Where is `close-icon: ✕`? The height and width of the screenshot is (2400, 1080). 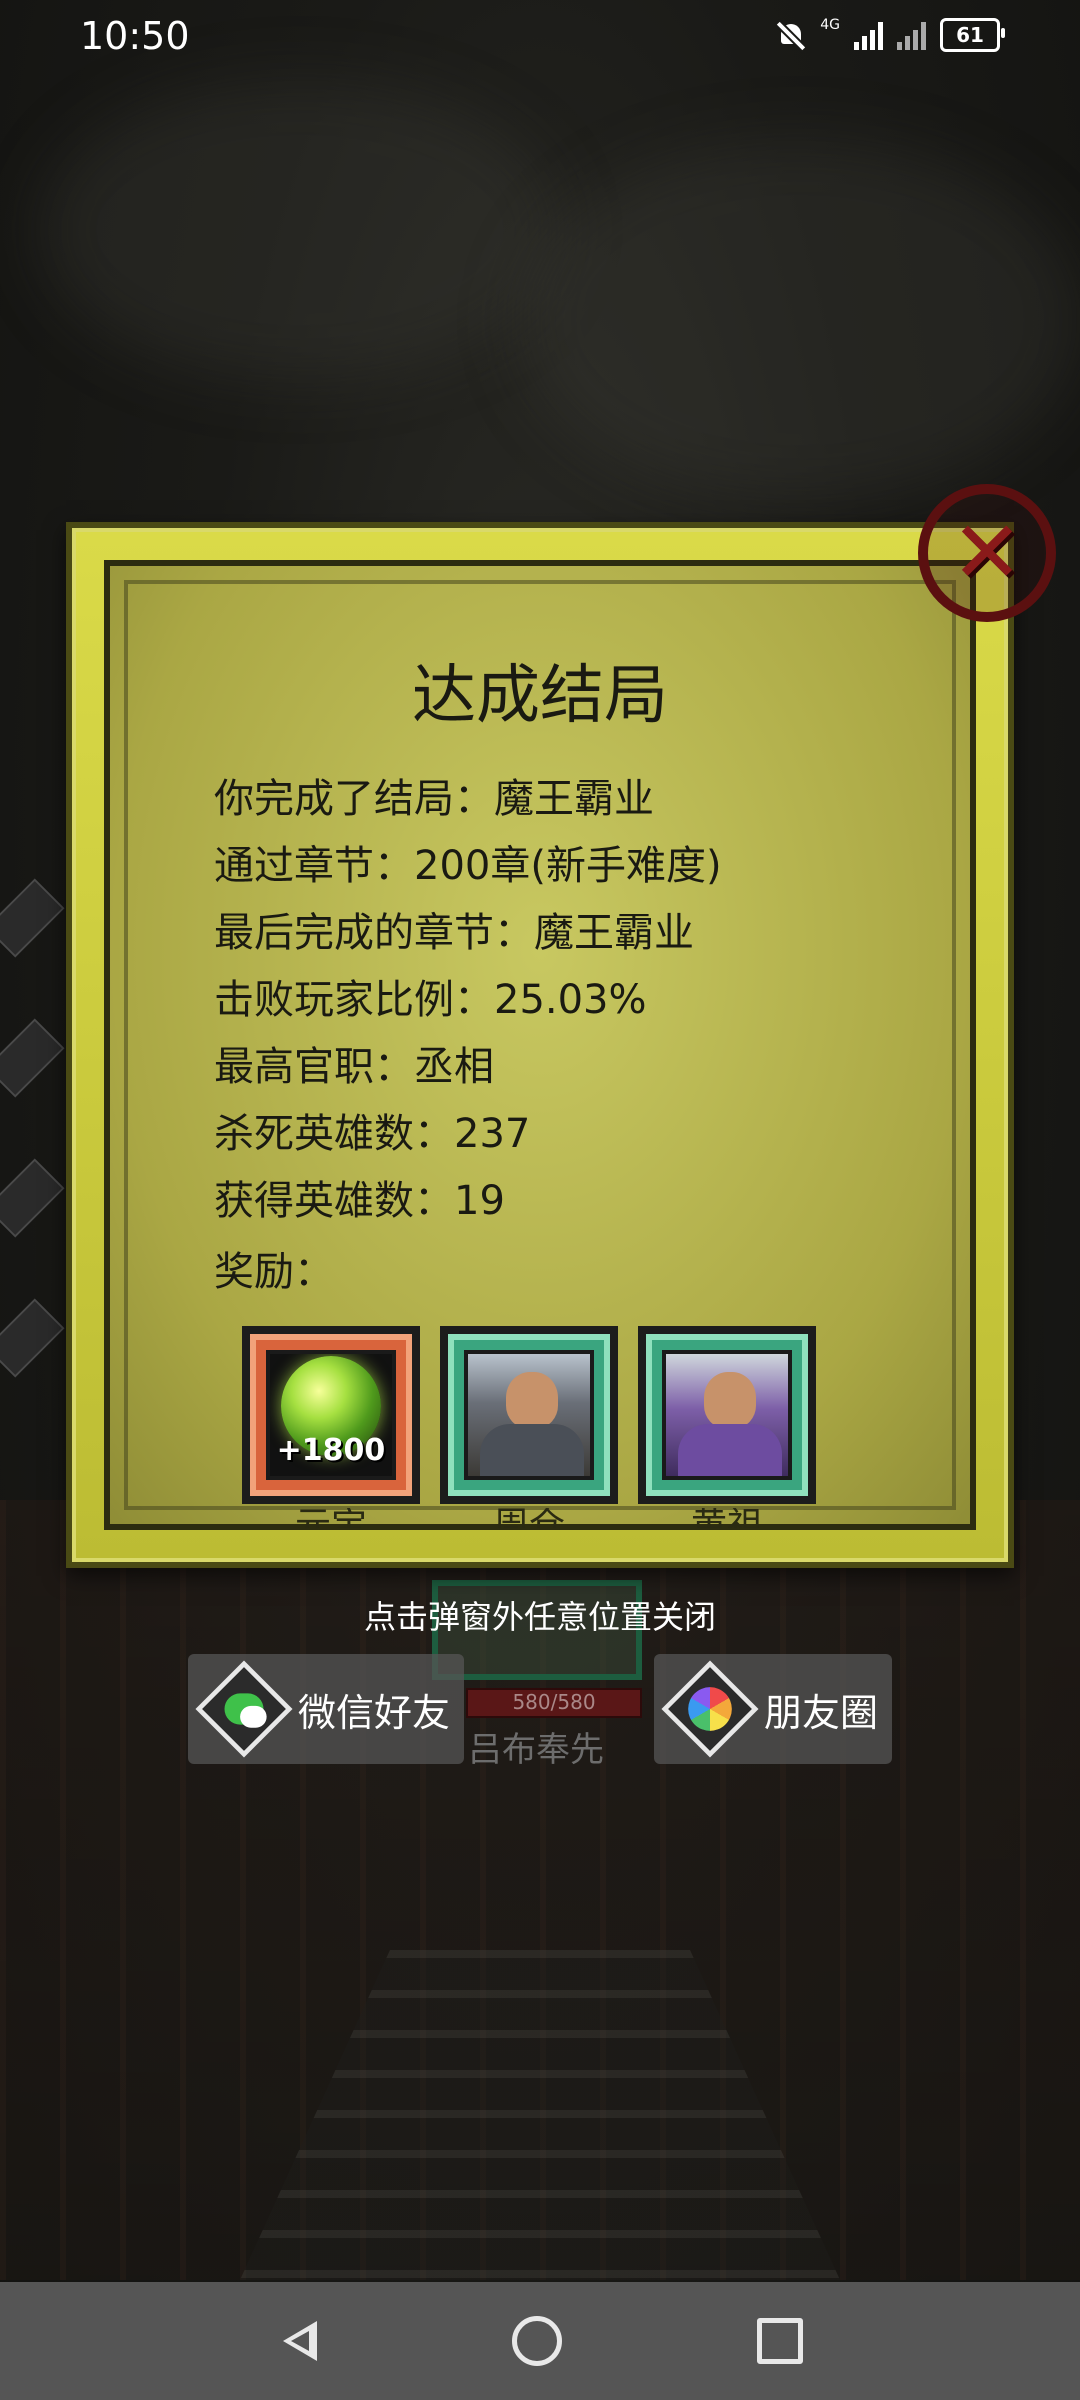
close-icon: ✕ is located at coordinates (987, 553).